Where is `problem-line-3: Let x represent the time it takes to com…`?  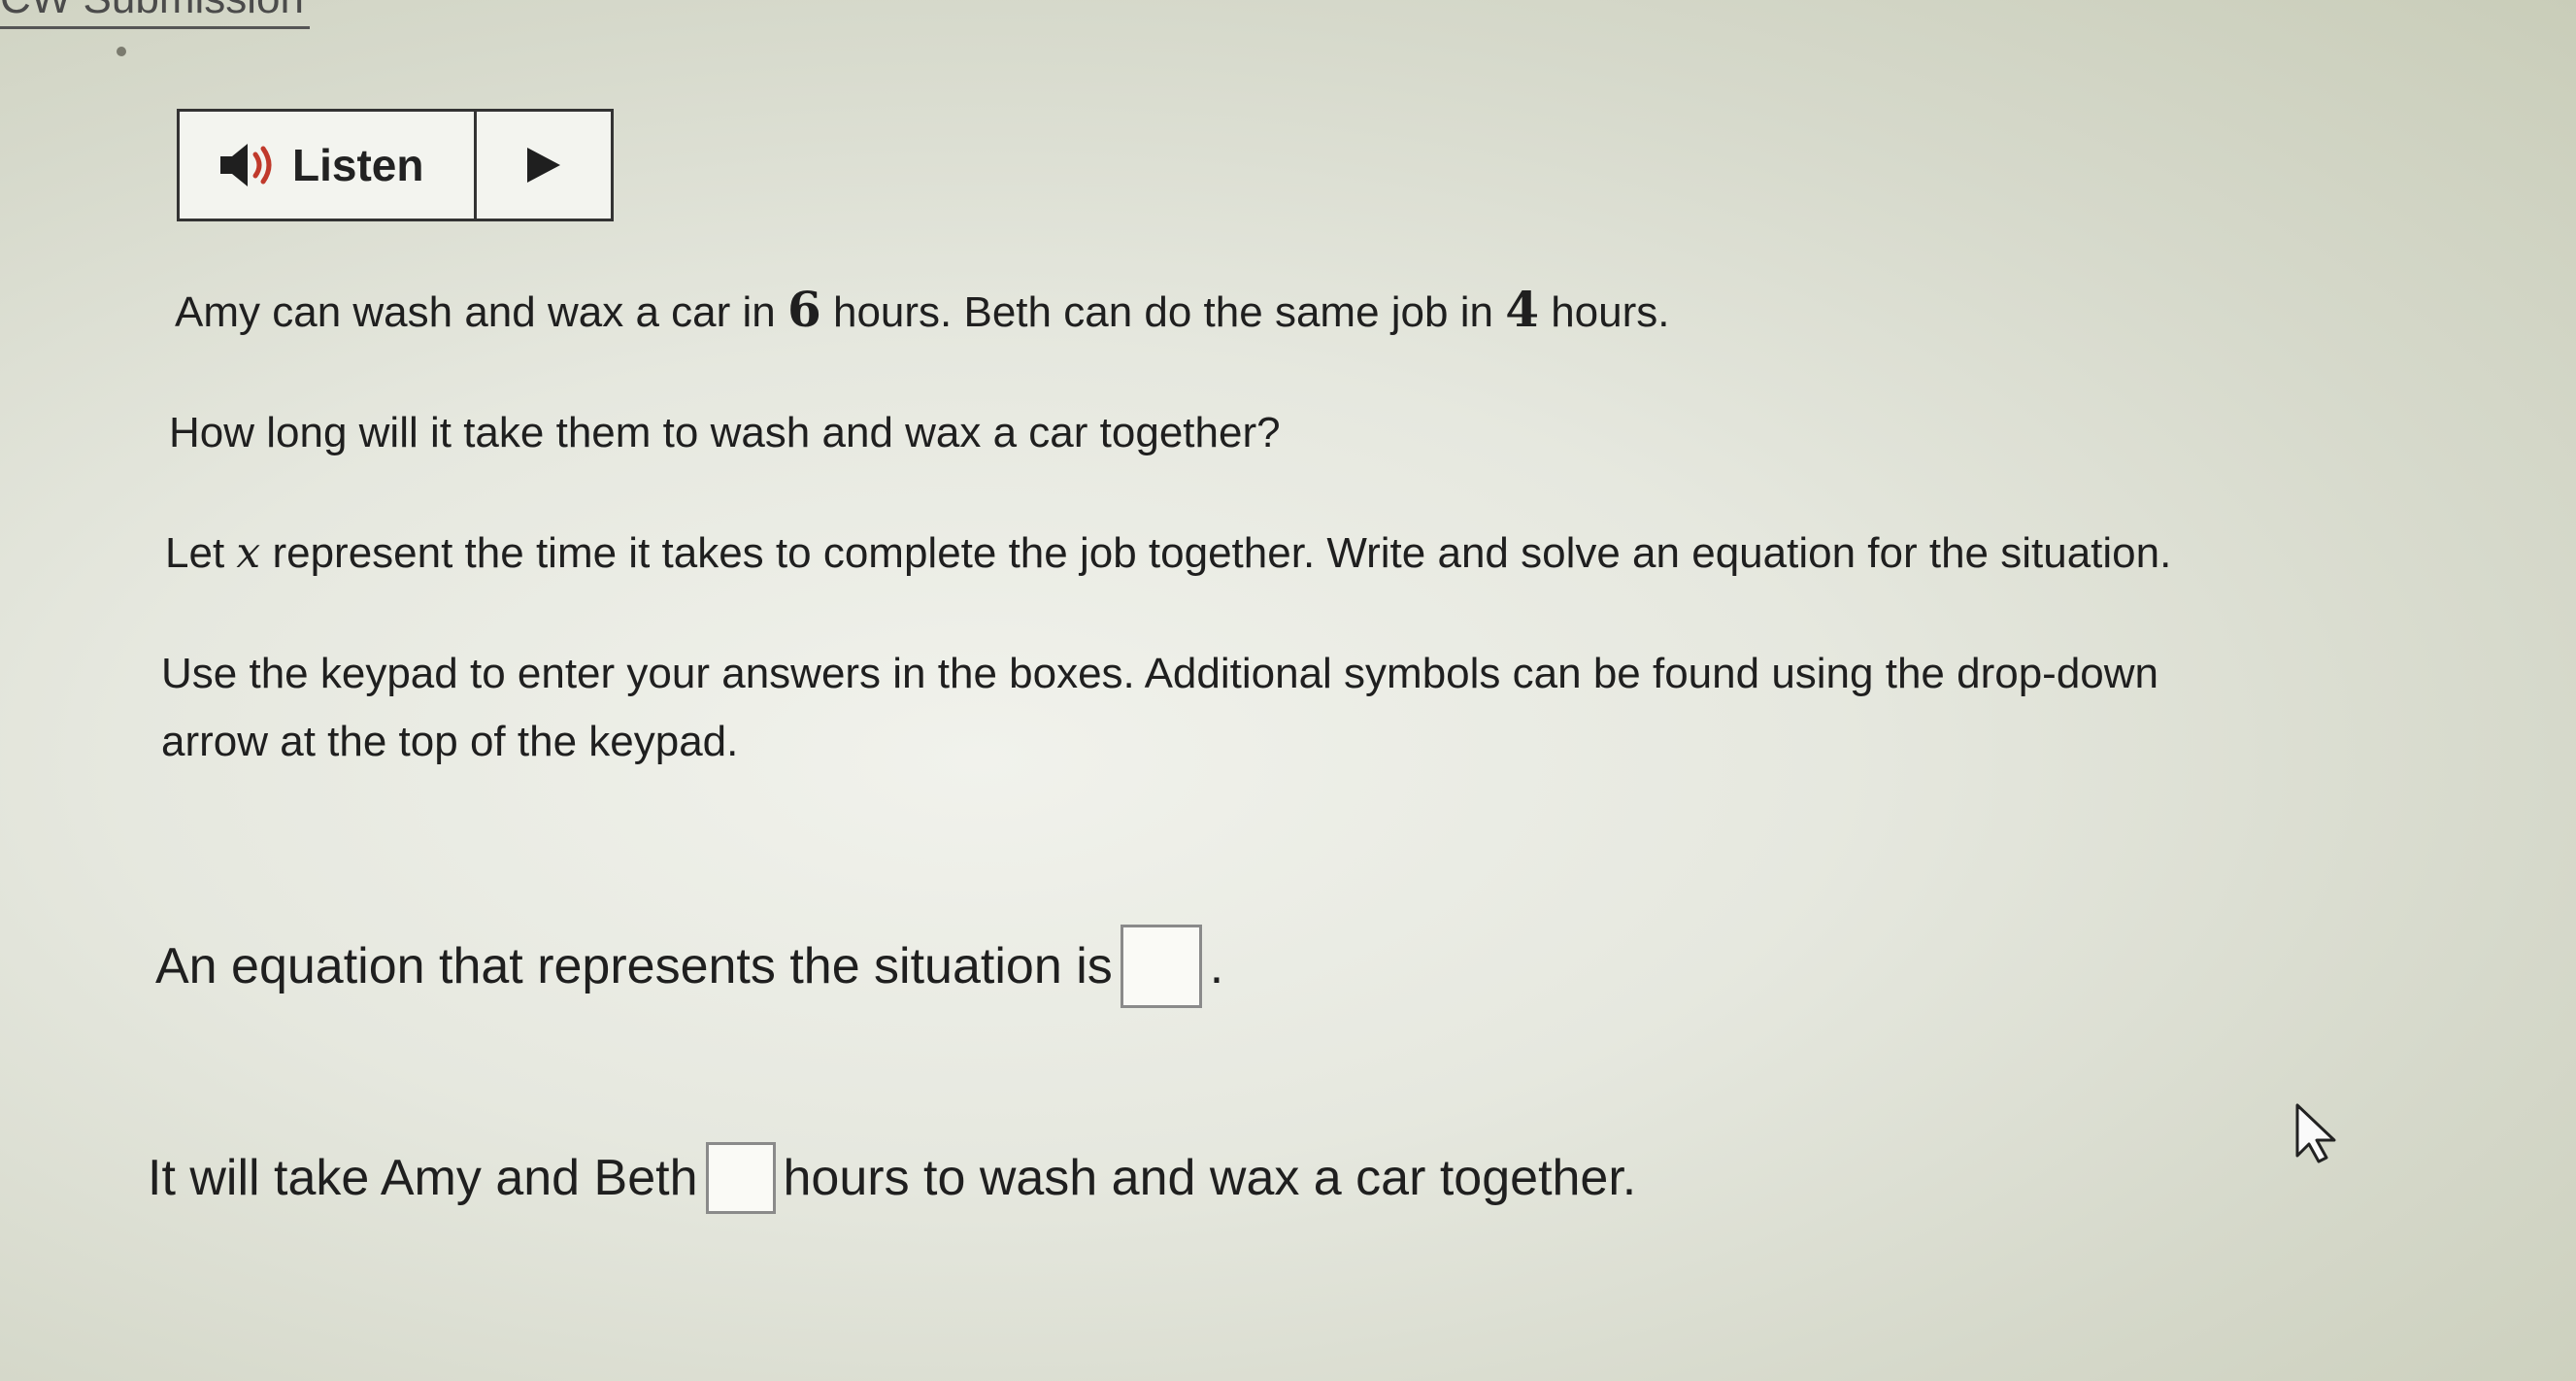
problem-line-3: Let x represent the time it takes to com… is located at coordinates (1168, 553).